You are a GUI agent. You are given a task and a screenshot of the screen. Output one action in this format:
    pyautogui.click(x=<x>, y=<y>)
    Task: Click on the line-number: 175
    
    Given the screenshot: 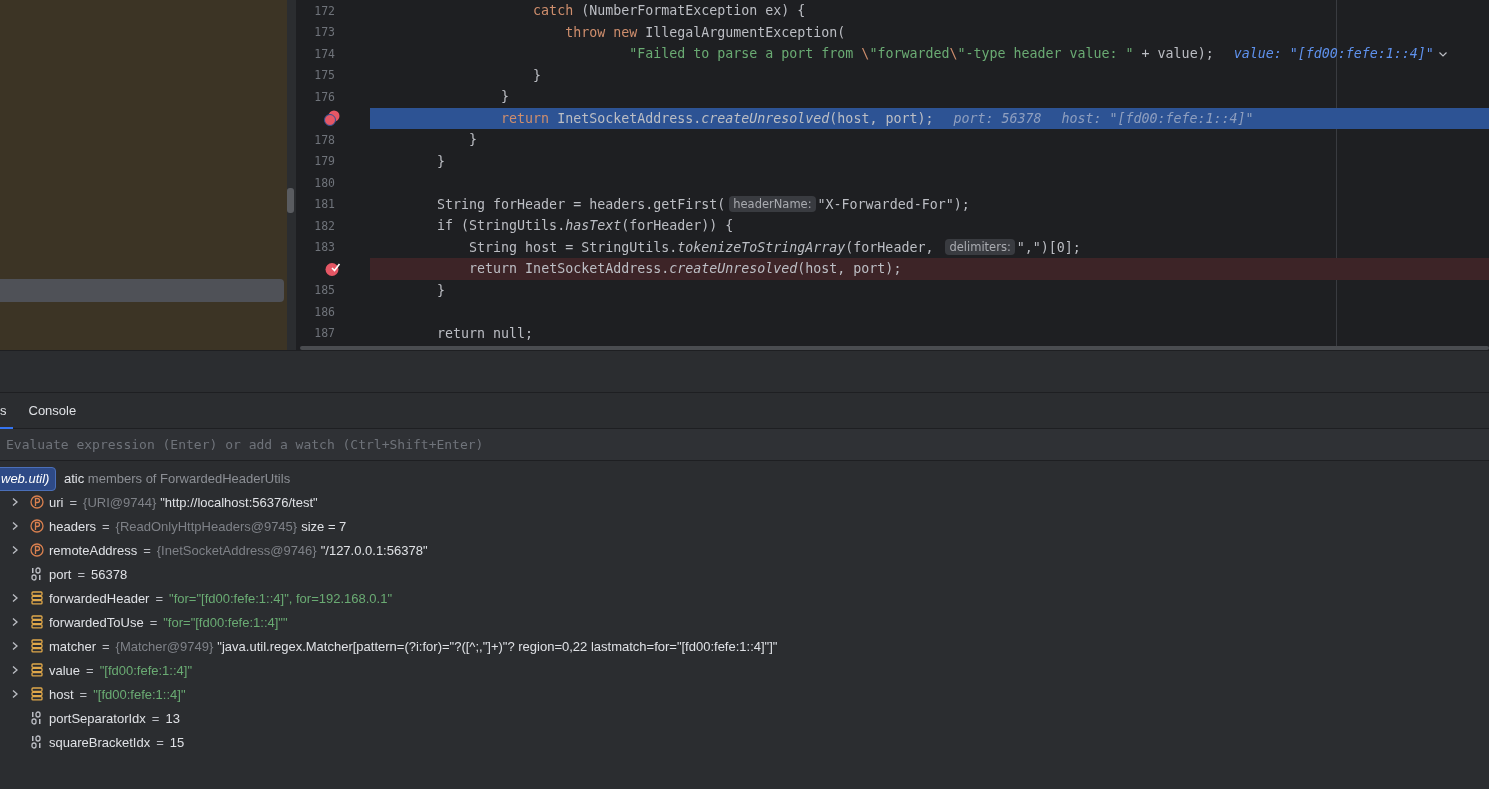 What is the action you would take?
    pyautogui.click(x=324, y=75)
    